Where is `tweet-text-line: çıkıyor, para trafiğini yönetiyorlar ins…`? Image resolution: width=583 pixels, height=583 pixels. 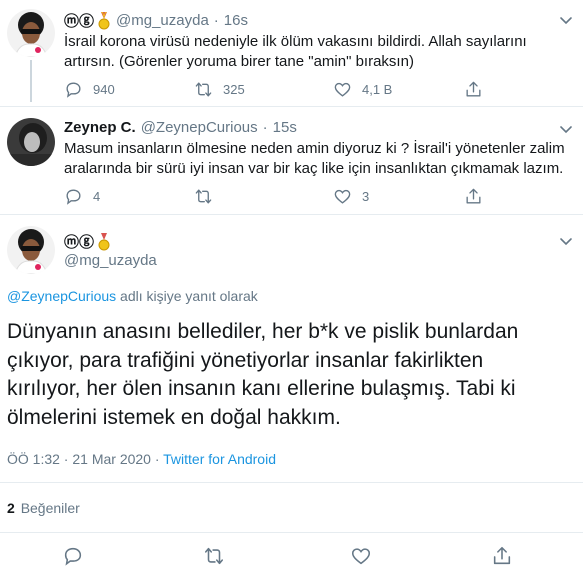
tweet-text-line: çıkıyor, para trafiğini yönetiyorlar ins… is located at coordinates (245, 360).